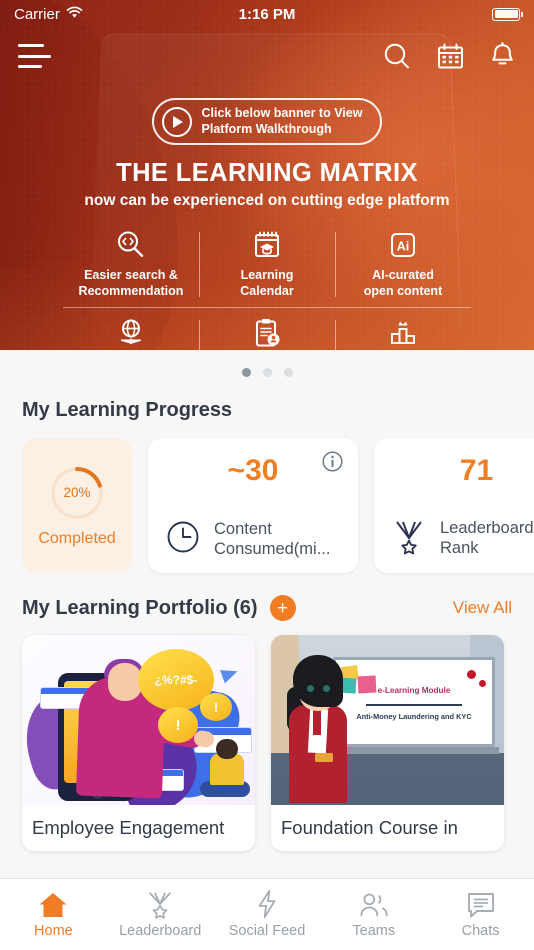  Describe the element at coordinates (403, 275) in the screenshot. I see `feature-label-line1: AI-curated` at that location.